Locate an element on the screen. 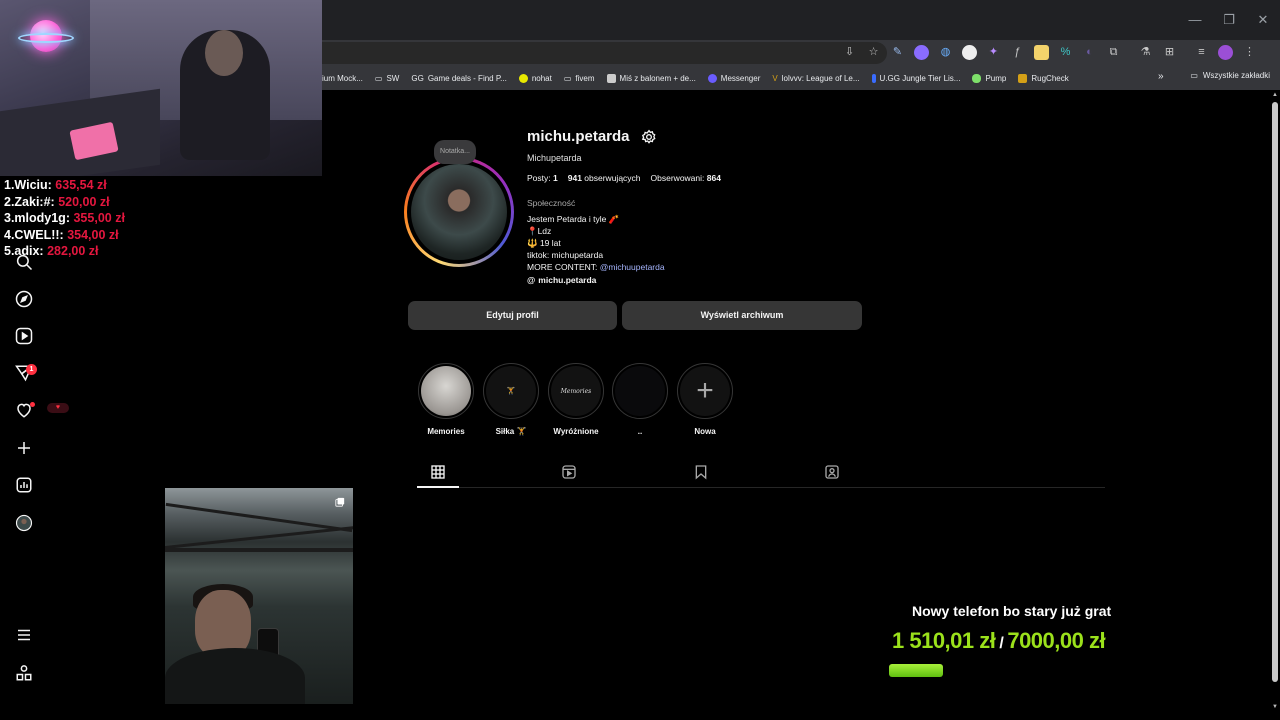 This screenshot has height=720, width=1280. leaderboard-row: 2.Zaki:#: 520,00 zł is located at coordinates (57, 201).